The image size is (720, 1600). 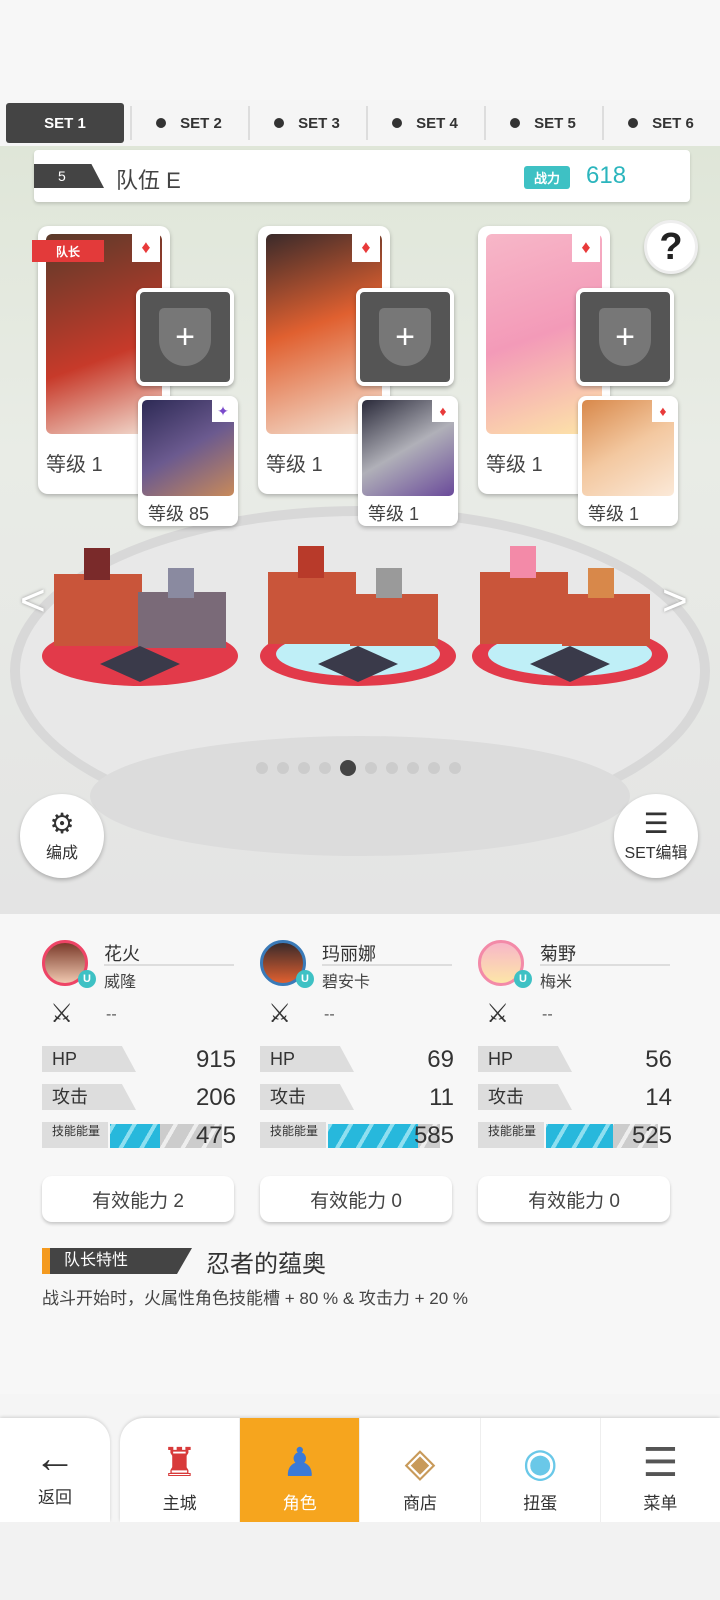 I want to click on leader-trait-description: 战斗开始时，火属性角色技能槽 + 80 % & 攻击力 + 20 %, so click(x=255, y=1298).